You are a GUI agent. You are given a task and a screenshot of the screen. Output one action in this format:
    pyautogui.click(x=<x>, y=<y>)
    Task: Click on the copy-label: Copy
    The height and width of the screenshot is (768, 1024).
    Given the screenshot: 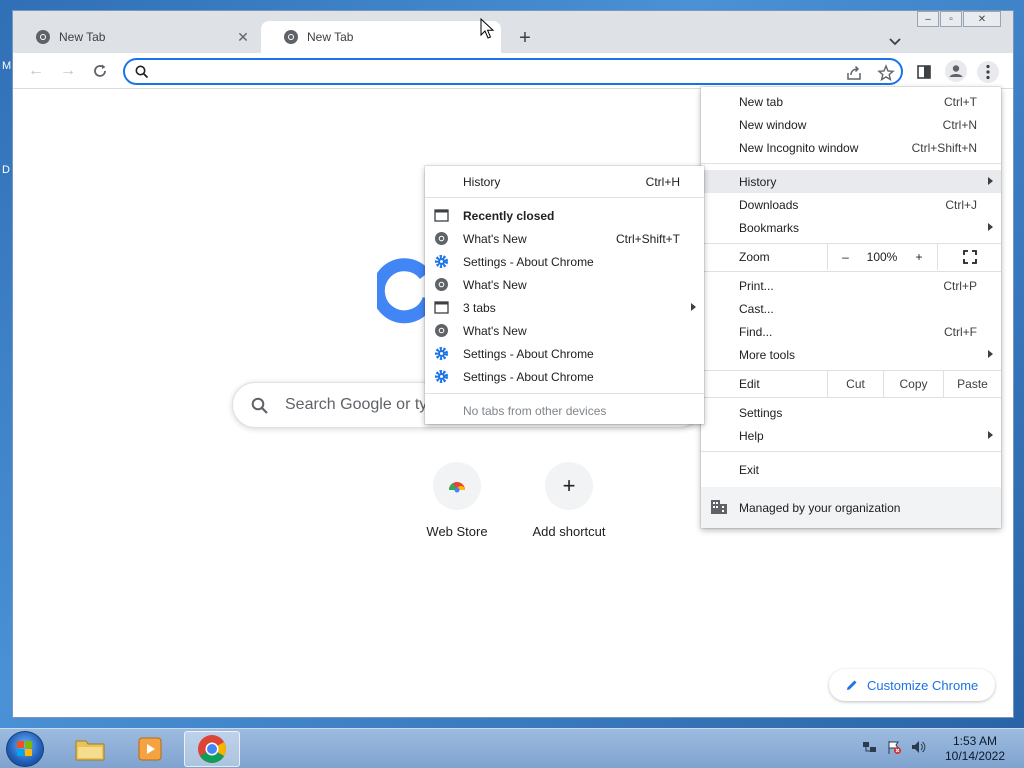 What is the action you would take?
    pyautogui.click(x=913, y=384)
    